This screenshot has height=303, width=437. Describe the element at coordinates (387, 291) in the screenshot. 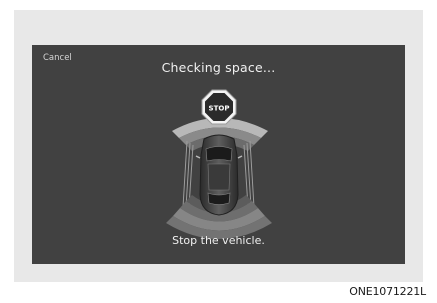

I see `figure-code: ONE1071221L` at that location.